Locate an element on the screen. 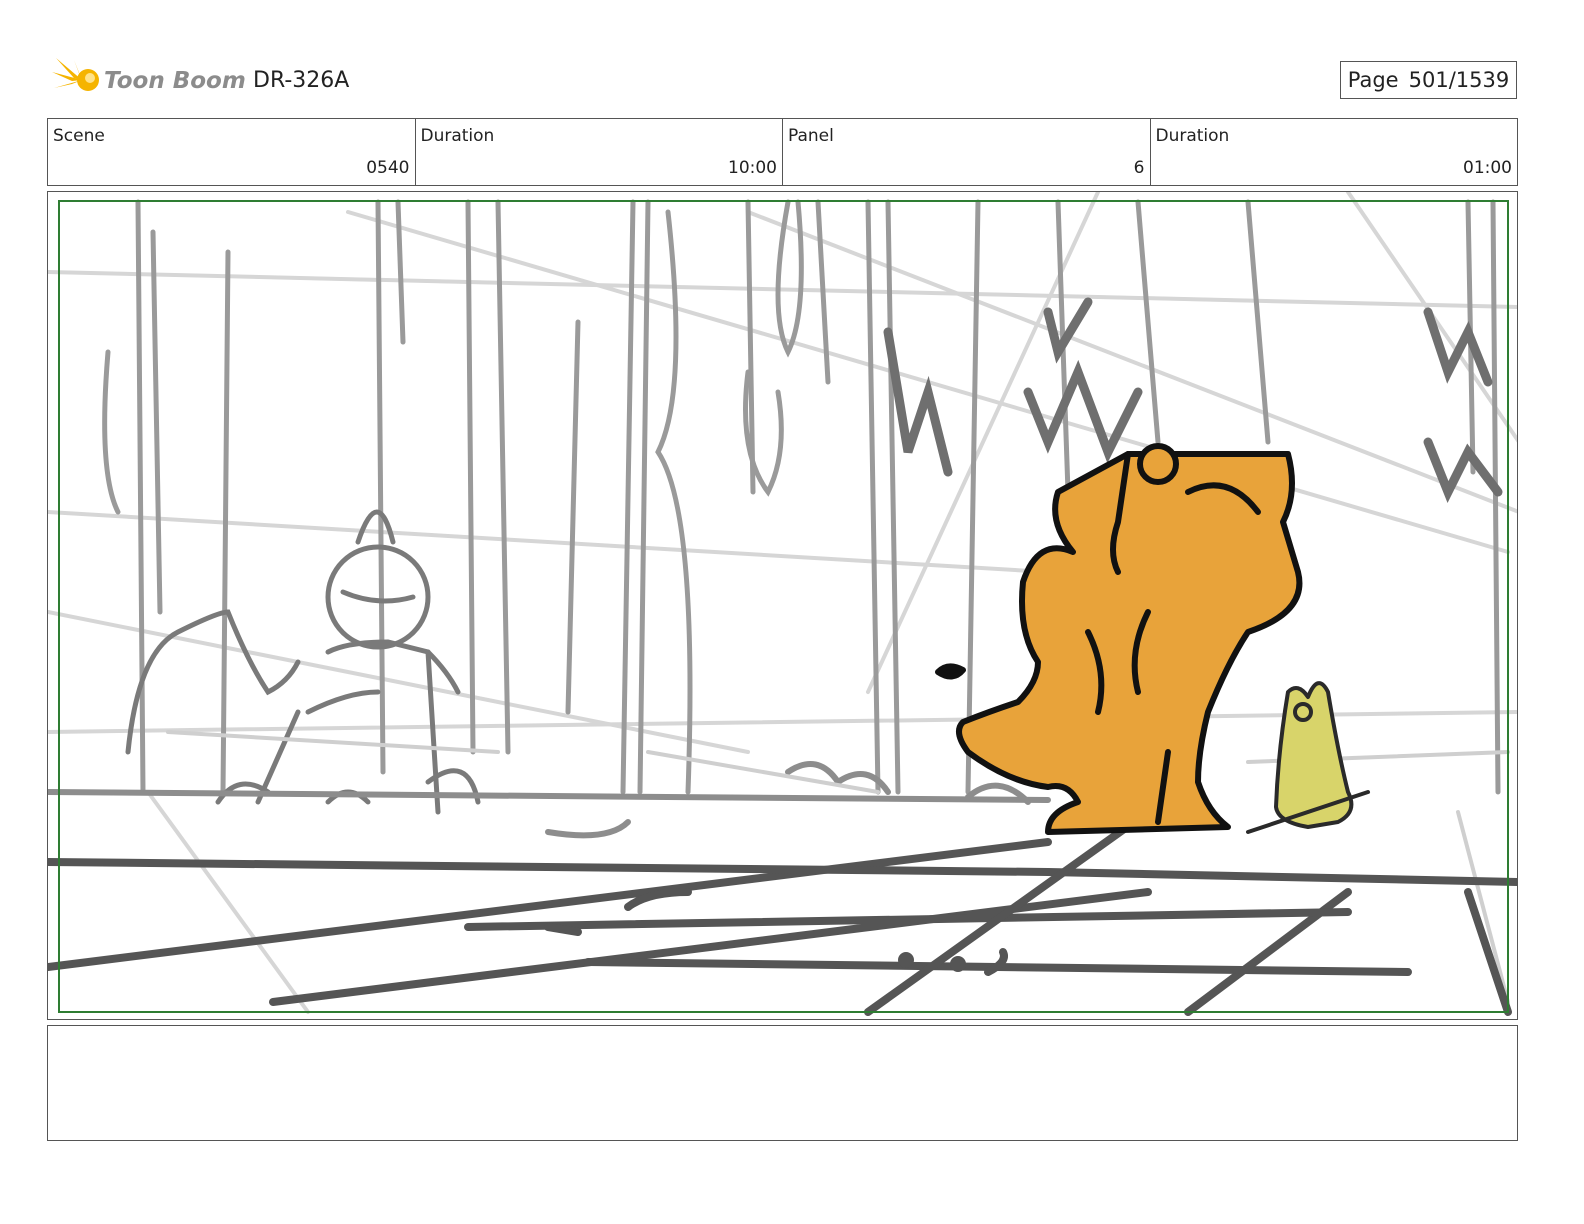 This screenshot has width=1584, height=1224. scene-duration-value: 10:00 is located at coordinates (752, 168).